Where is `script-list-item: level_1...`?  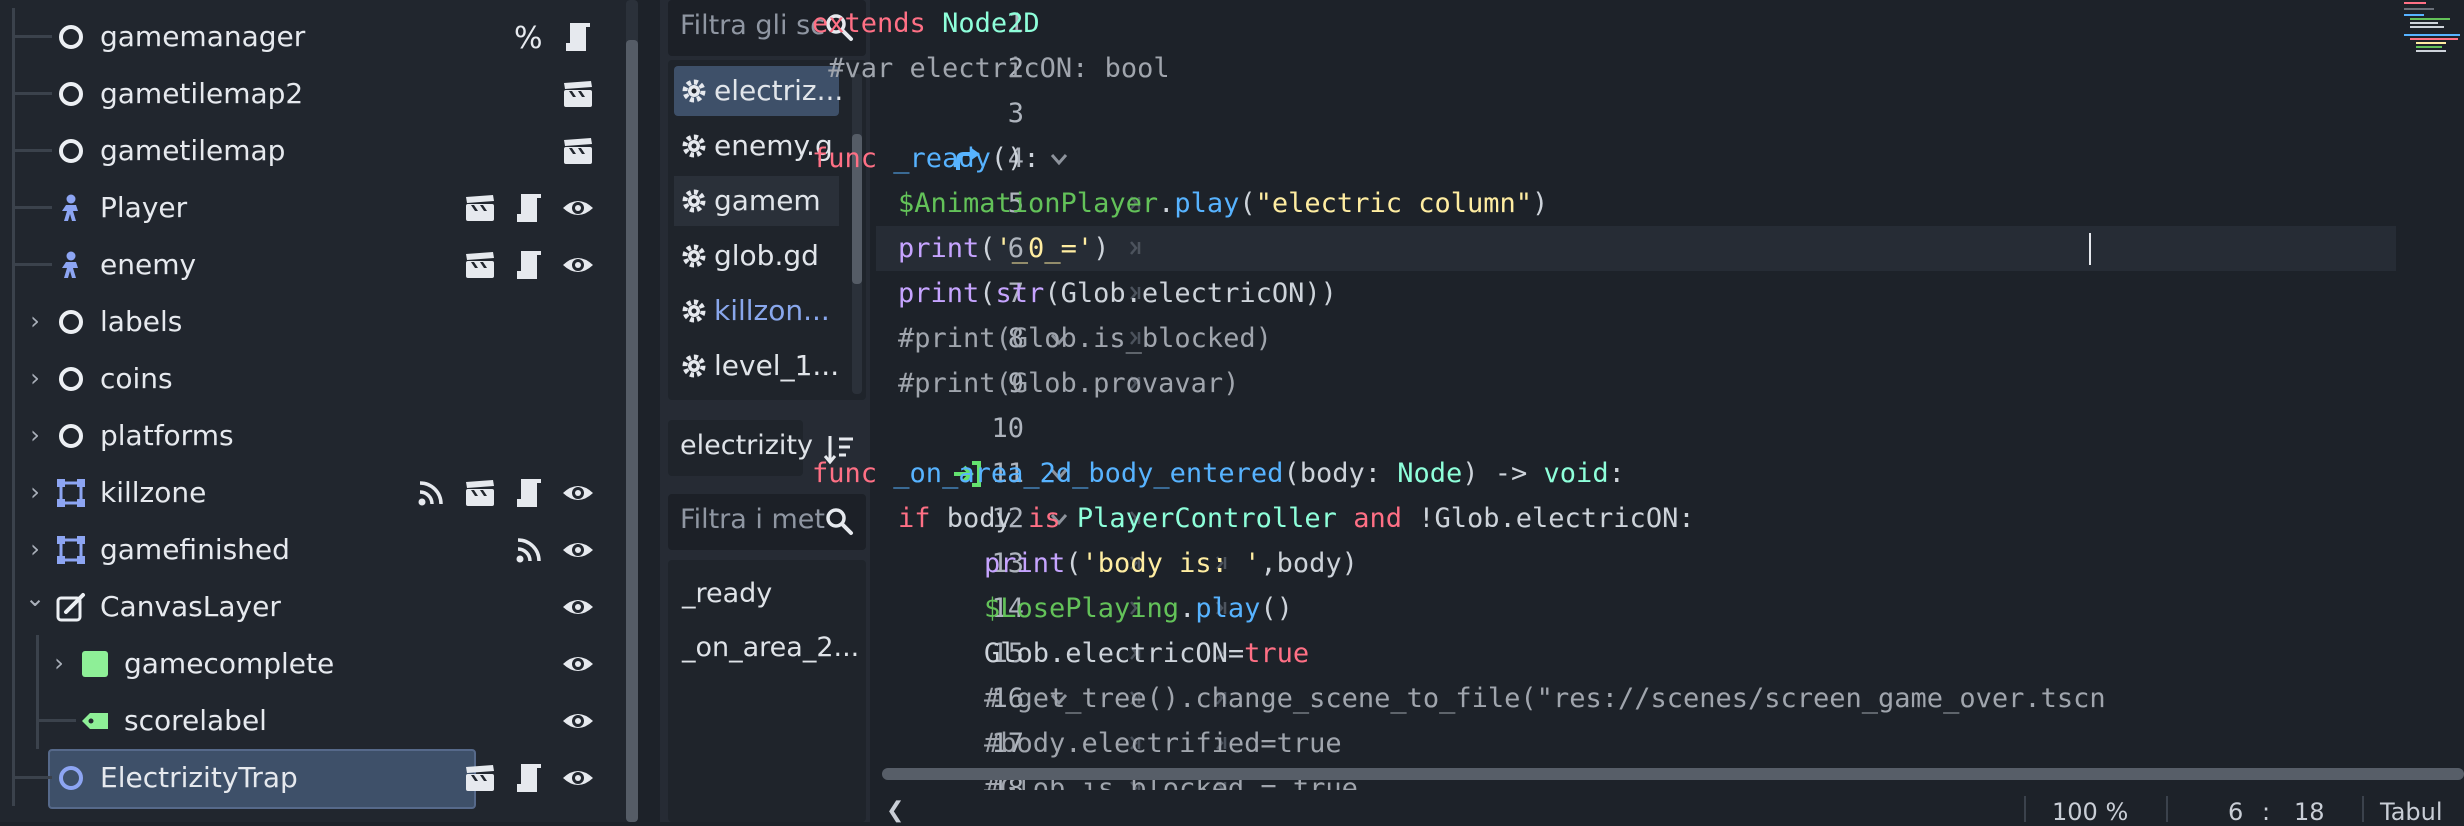 script-list-item: level_1... is located at coordinates (756, 366).